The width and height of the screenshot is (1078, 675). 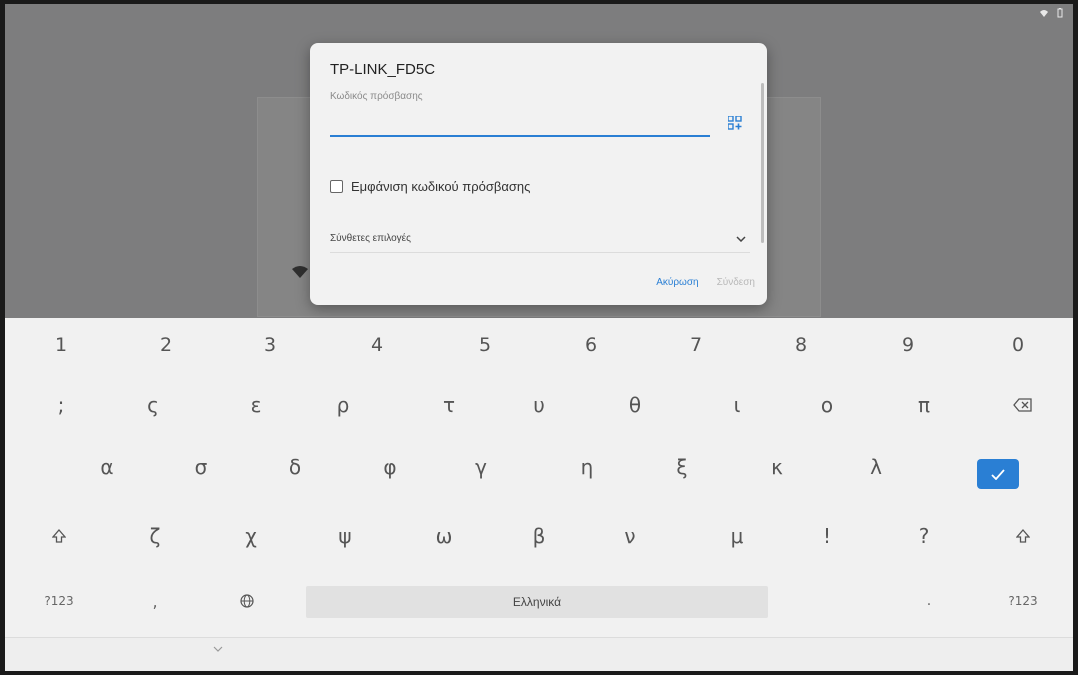 I want to click on key-delta: δ, so click(x=295, y=467).